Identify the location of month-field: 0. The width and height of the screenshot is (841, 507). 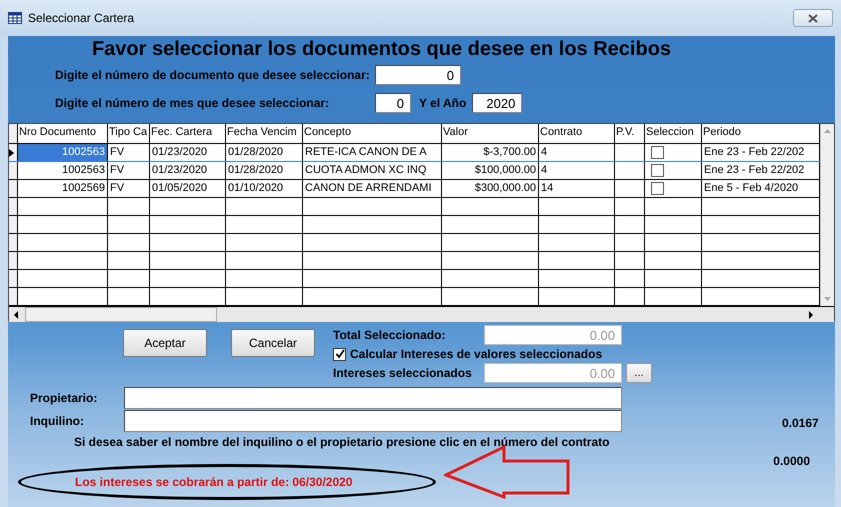
(393, 103).